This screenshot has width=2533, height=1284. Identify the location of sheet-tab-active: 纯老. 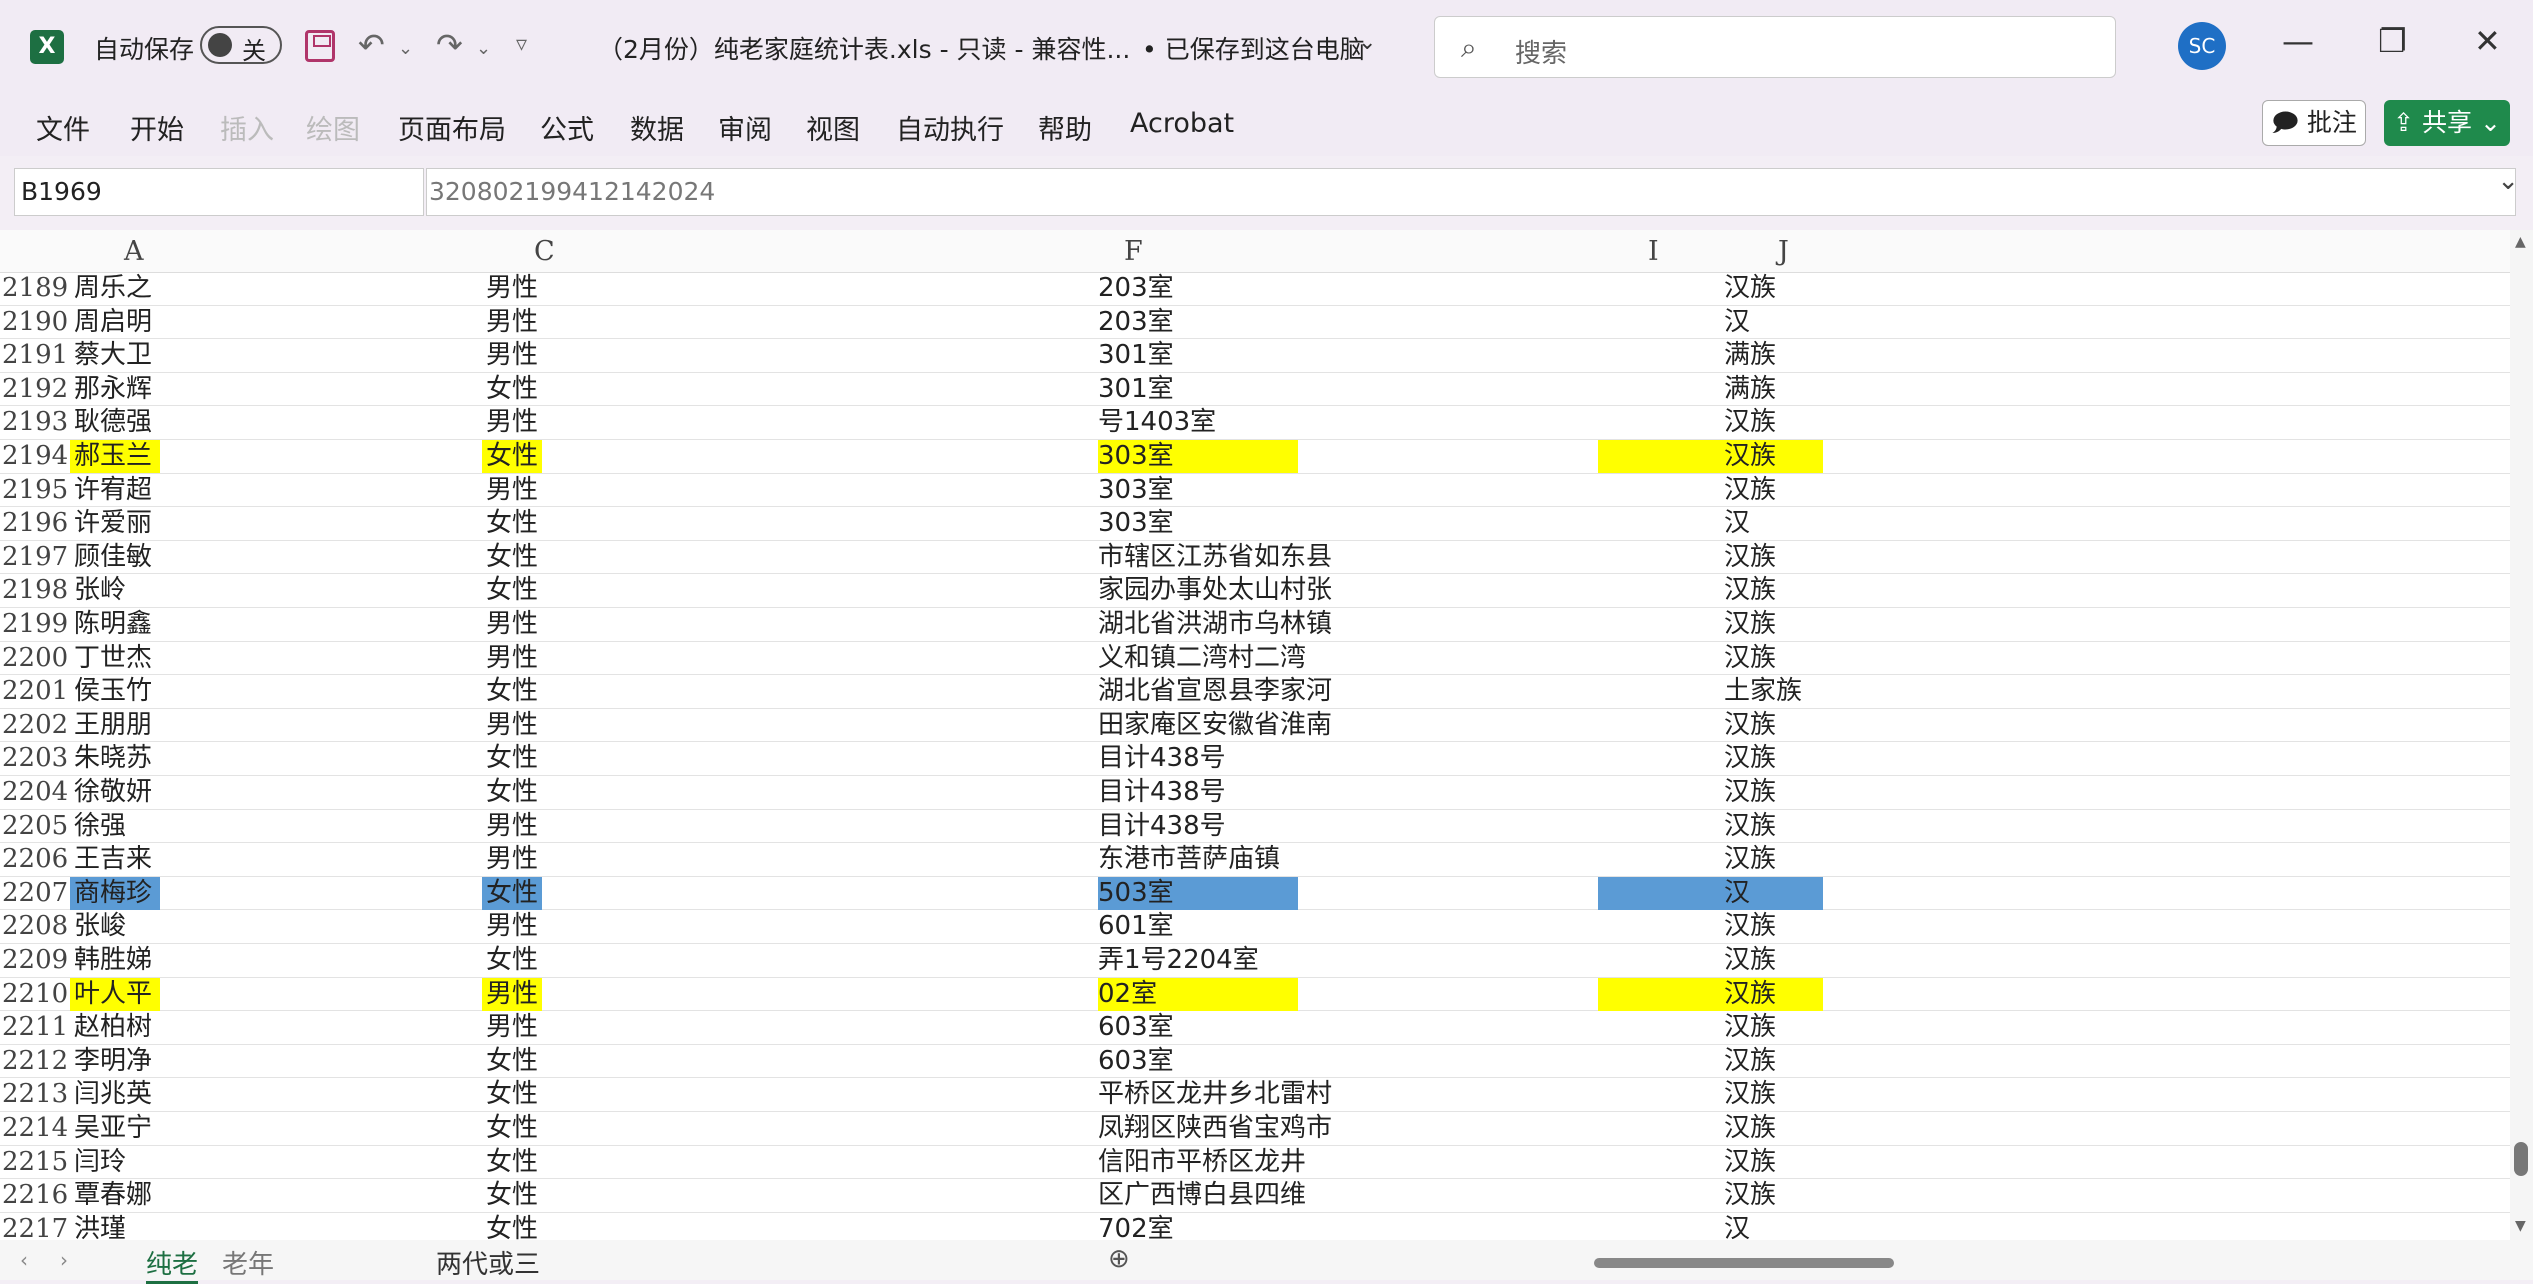
(172, 1264).